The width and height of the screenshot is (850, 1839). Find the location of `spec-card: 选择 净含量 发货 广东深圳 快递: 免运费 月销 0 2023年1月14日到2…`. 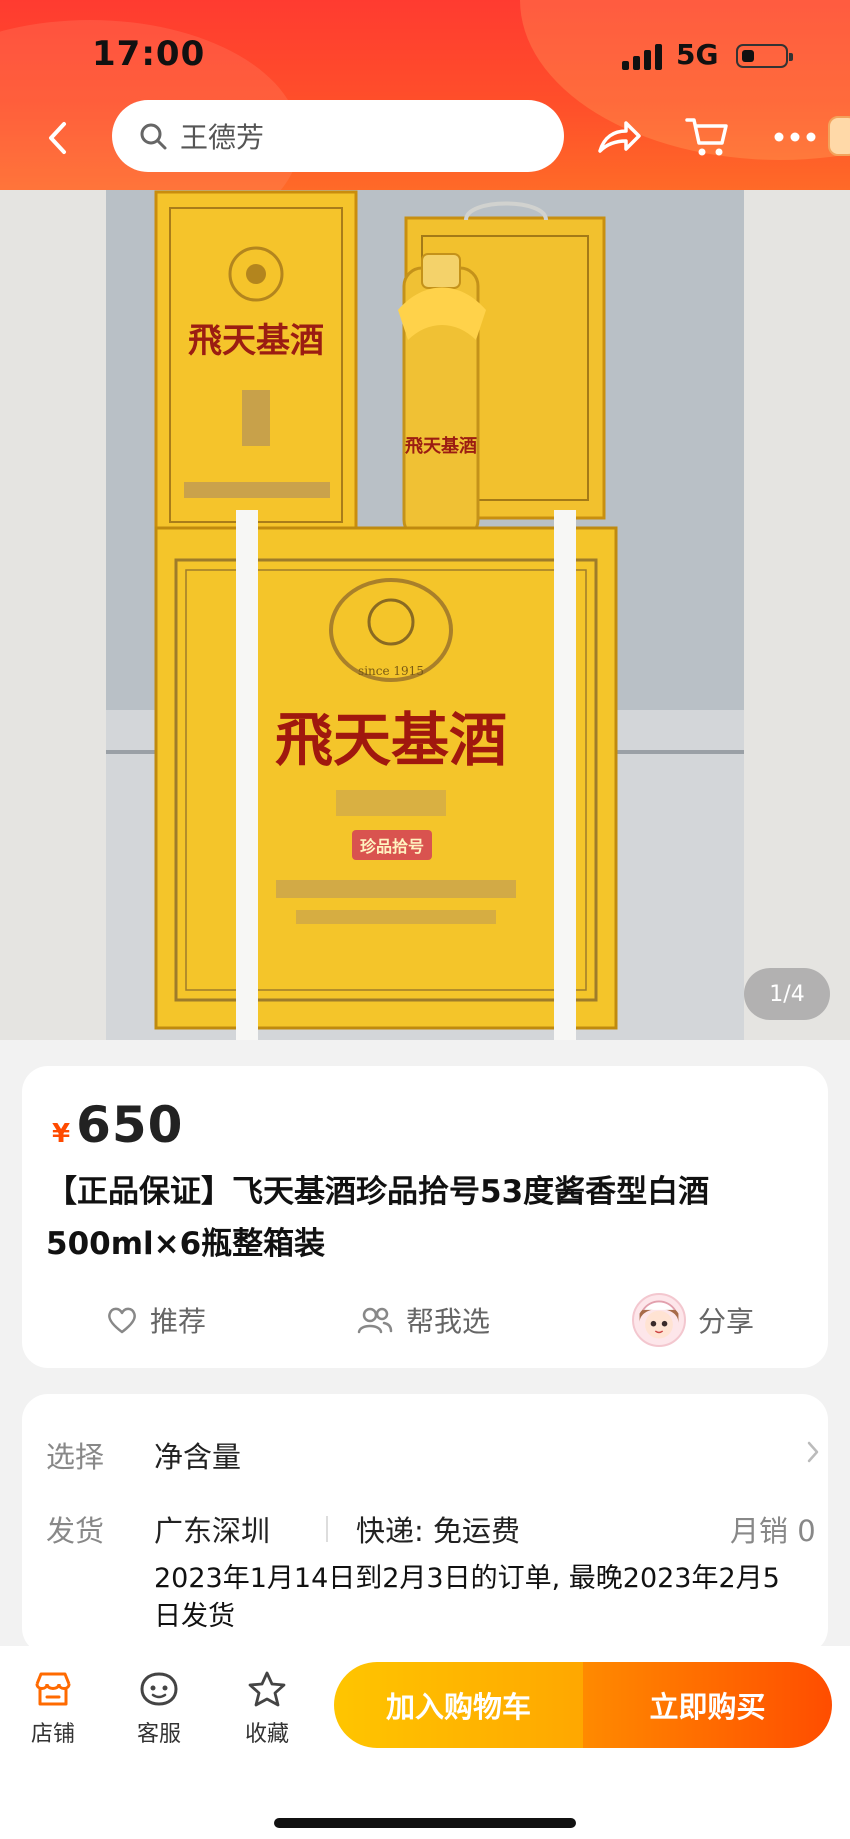

spec-card: 选择 净含量 发货 广东深圳 快递: 免运费 月销 0 2023年1月14日到2… is located at coordinates (425, 1524).